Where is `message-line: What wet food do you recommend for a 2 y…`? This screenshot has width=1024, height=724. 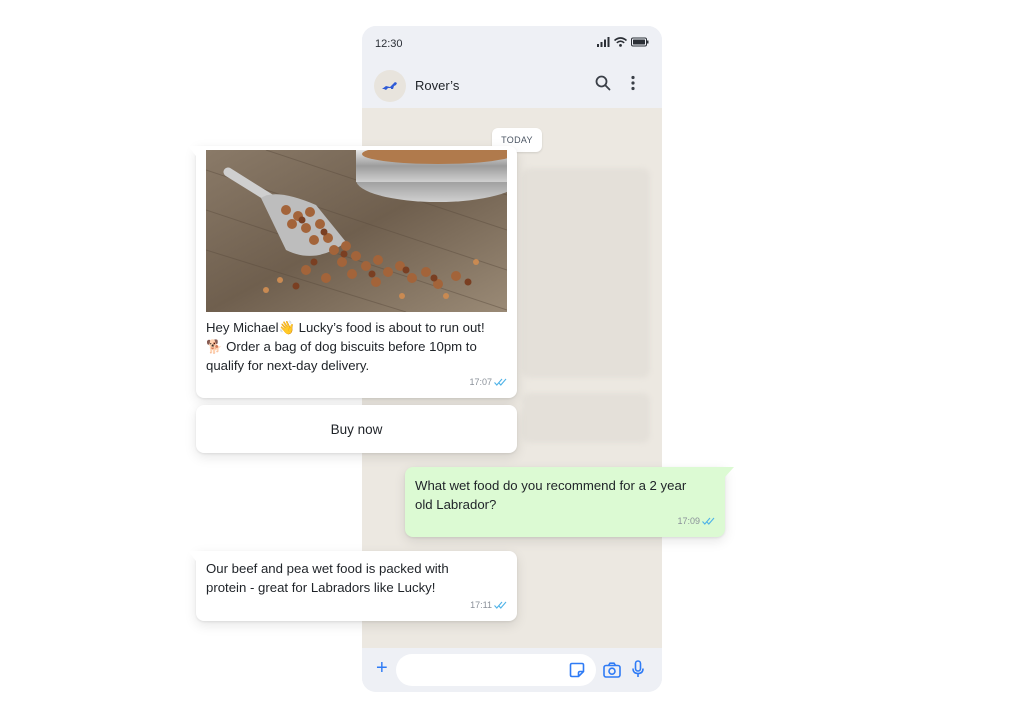
message-line: What wet food do you recommend for a 2 y… is located at coordinates (551, 485).